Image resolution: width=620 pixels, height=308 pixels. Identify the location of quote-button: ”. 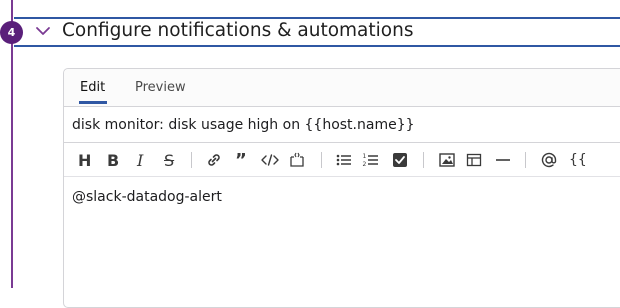
(241, 160).